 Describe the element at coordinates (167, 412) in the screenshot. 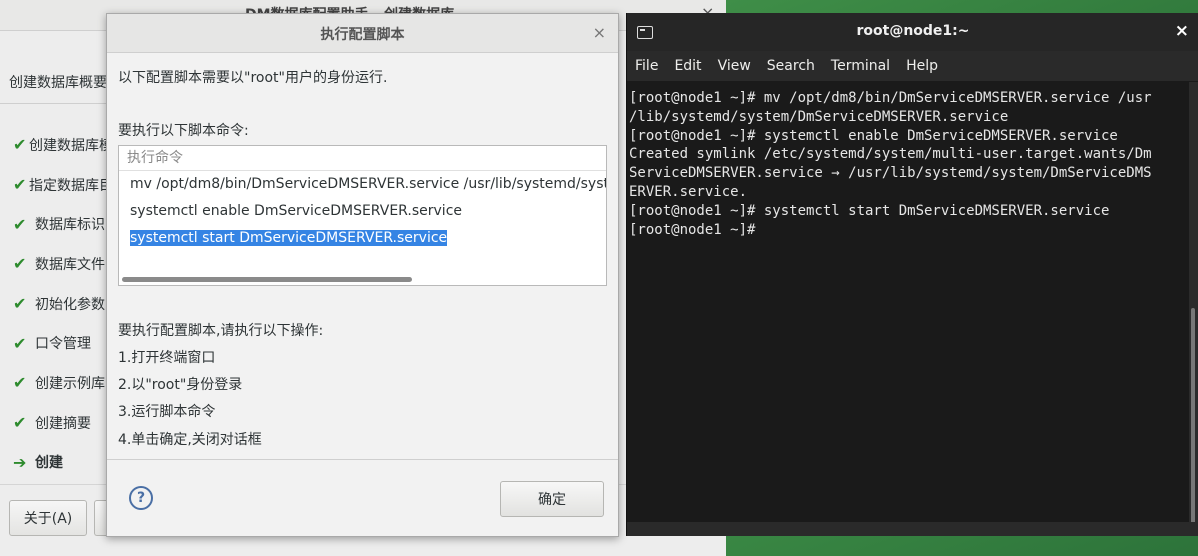

I see `instruction-item: 3.运行脚本命令` at that location.